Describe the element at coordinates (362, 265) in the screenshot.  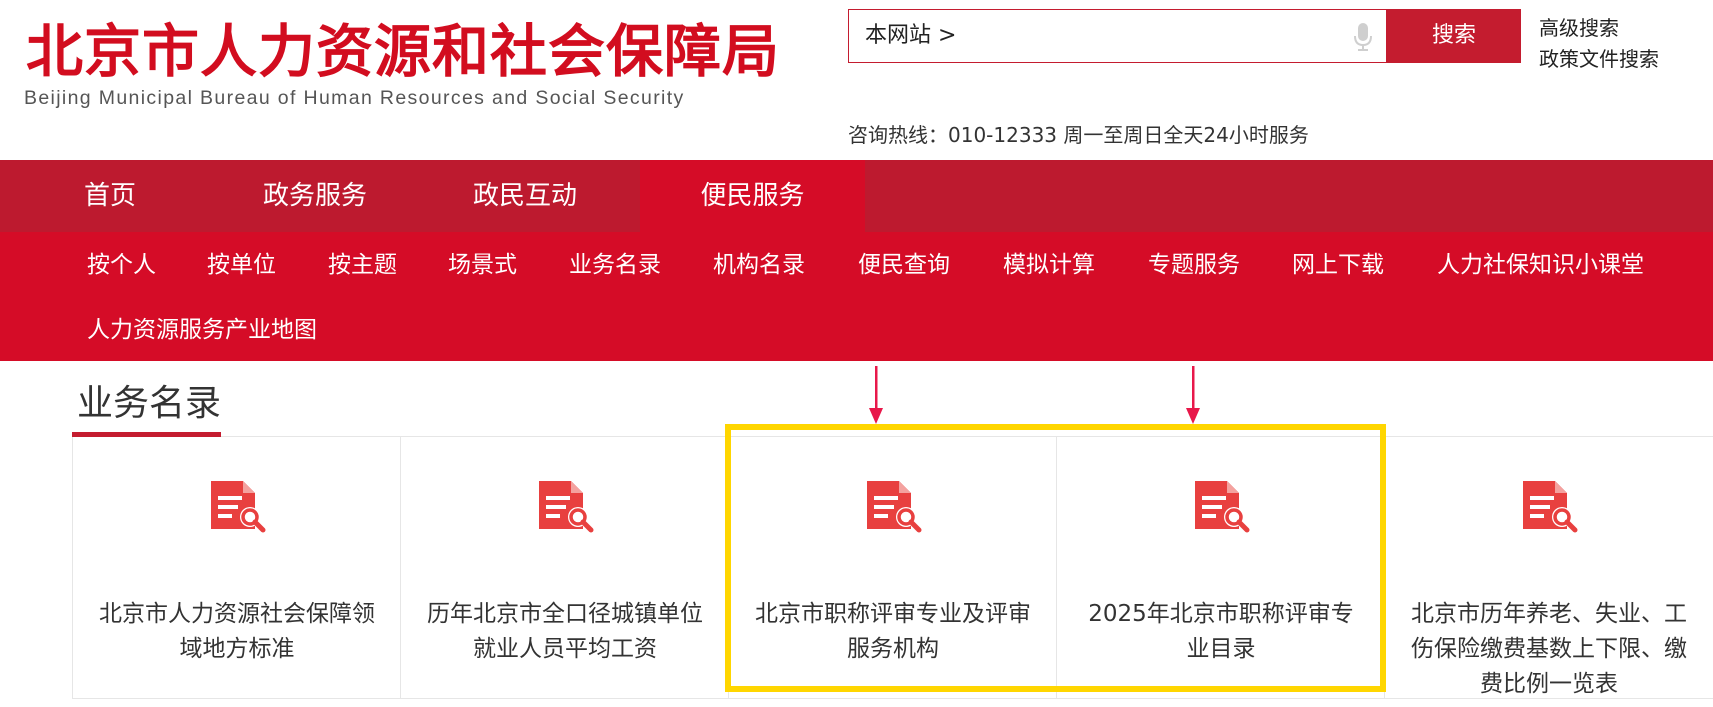
I see `subnav-item-by-topic: 按主题` at that location.